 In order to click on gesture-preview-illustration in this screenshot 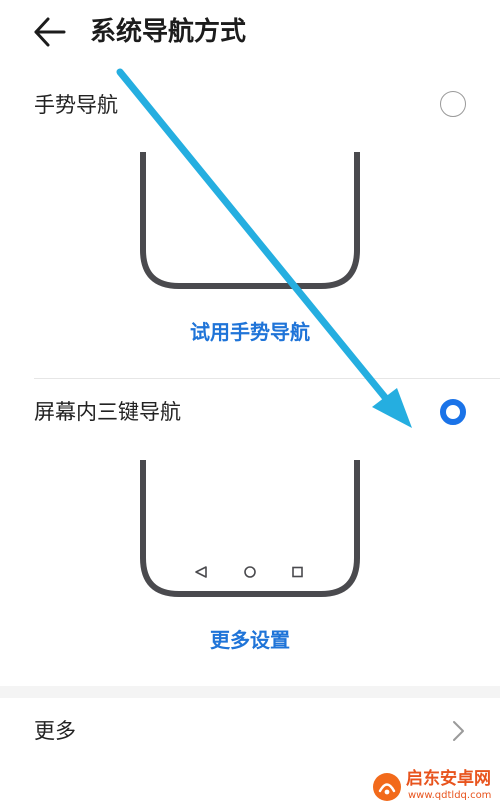, I will do `click(250, 220)`.